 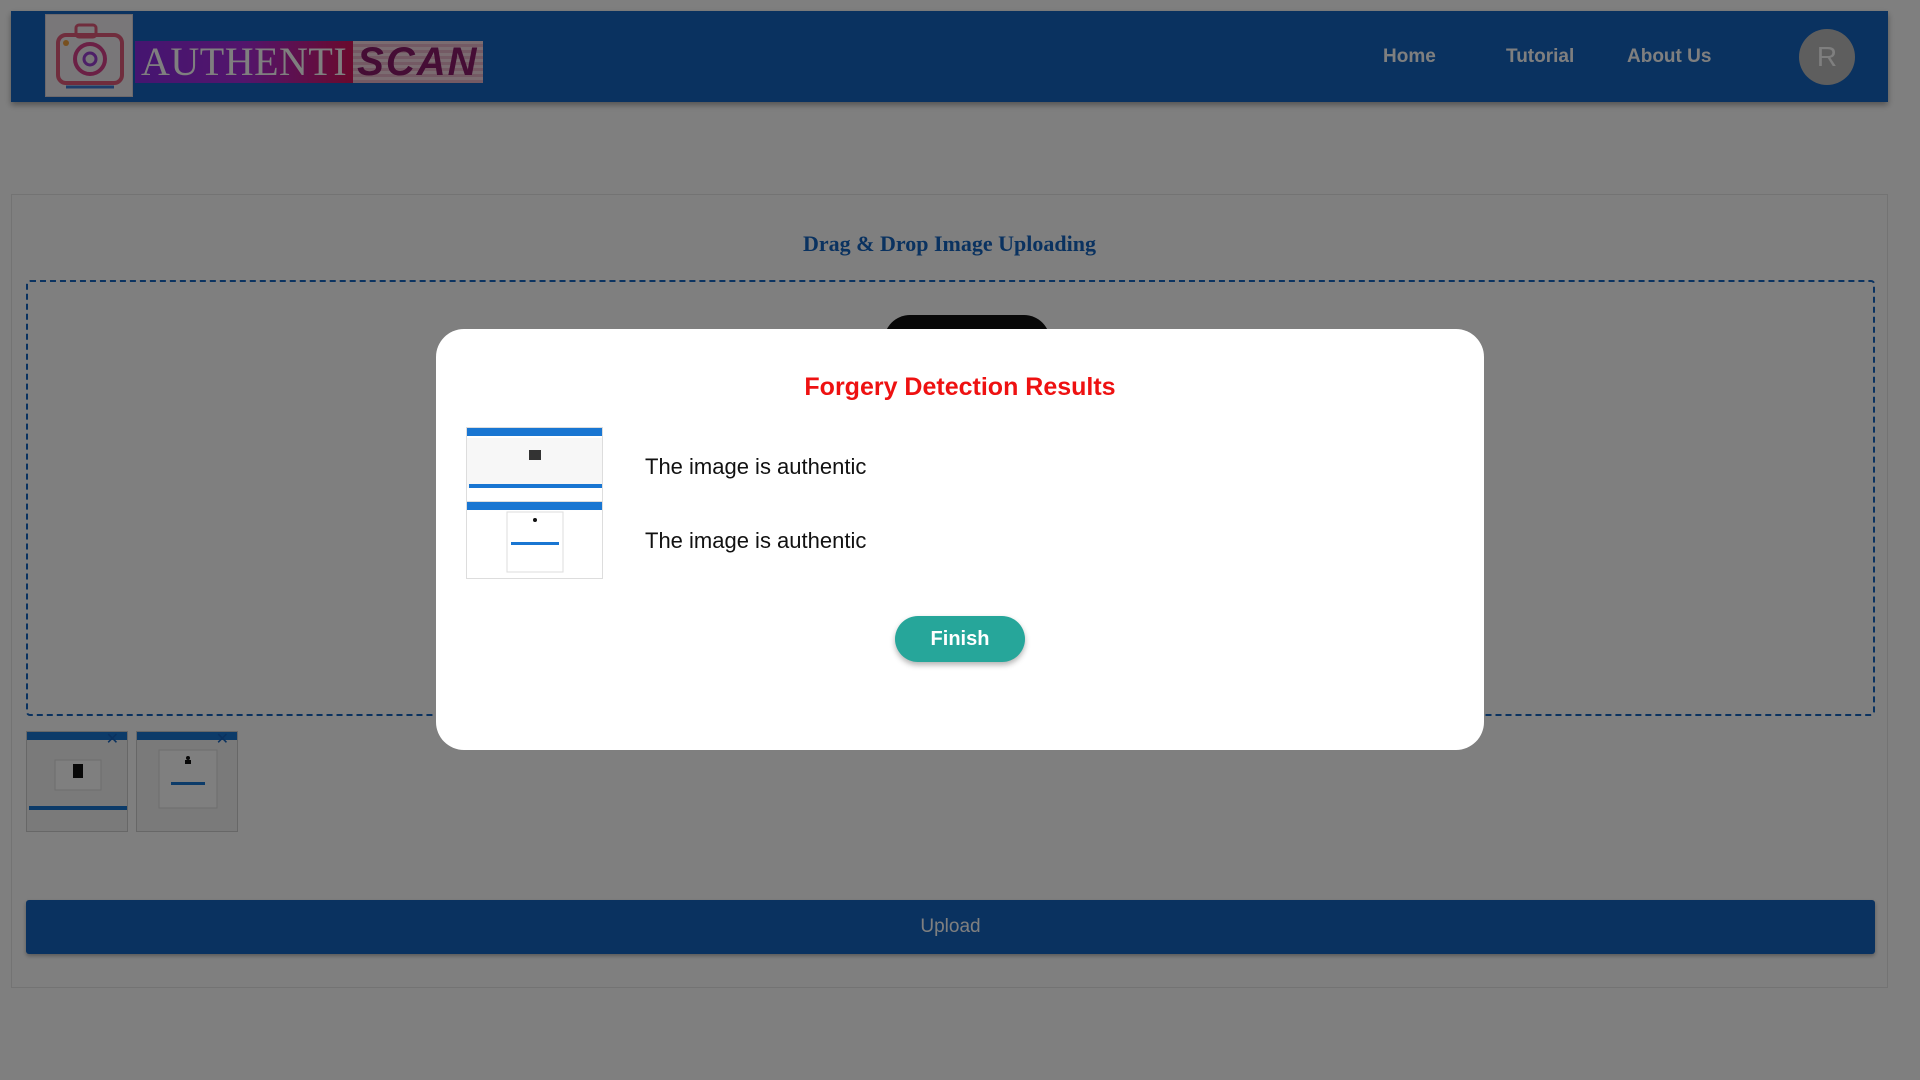 I want to click on finish-button: Finish, so click(x=960, y=639).